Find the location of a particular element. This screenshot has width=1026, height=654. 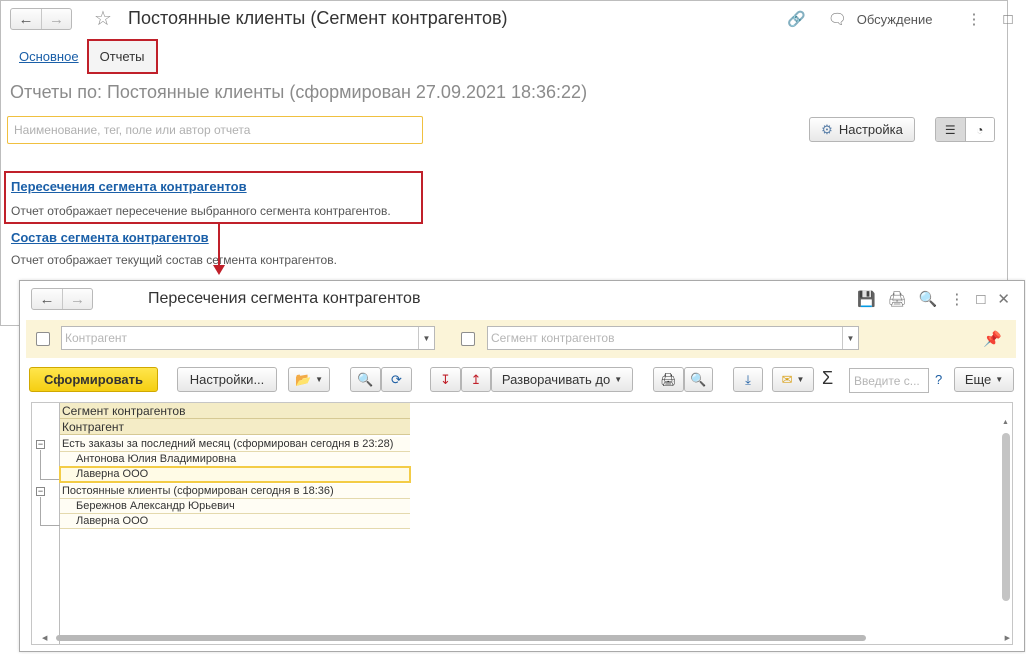

collapse-button: ↧ is located at coordinates (445, 379).